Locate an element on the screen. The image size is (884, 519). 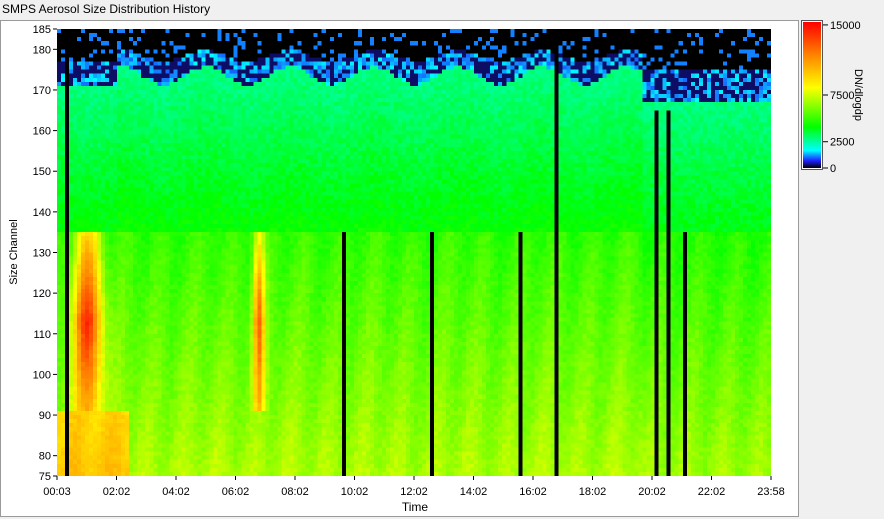
colorbar-tick-label: 2500 is located at coordinates (842, 143).